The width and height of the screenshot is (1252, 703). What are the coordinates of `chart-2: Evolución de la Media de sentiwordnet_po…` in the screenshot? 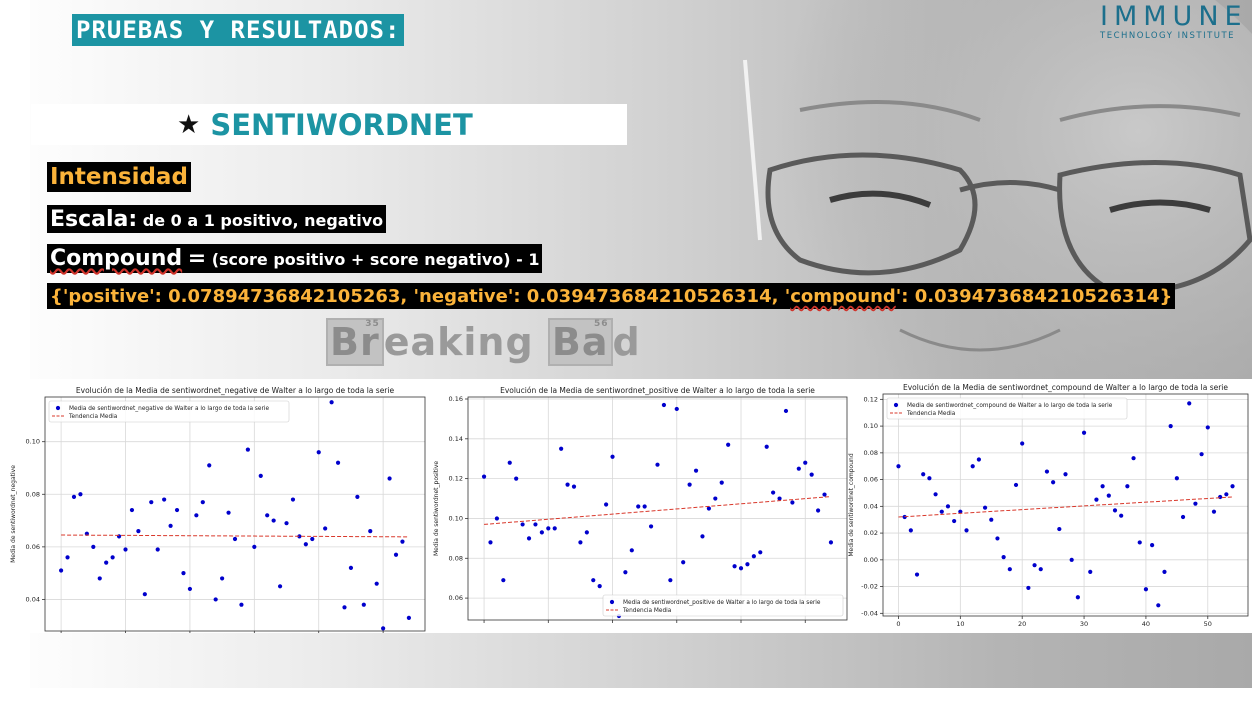 It's located at (640, 504).